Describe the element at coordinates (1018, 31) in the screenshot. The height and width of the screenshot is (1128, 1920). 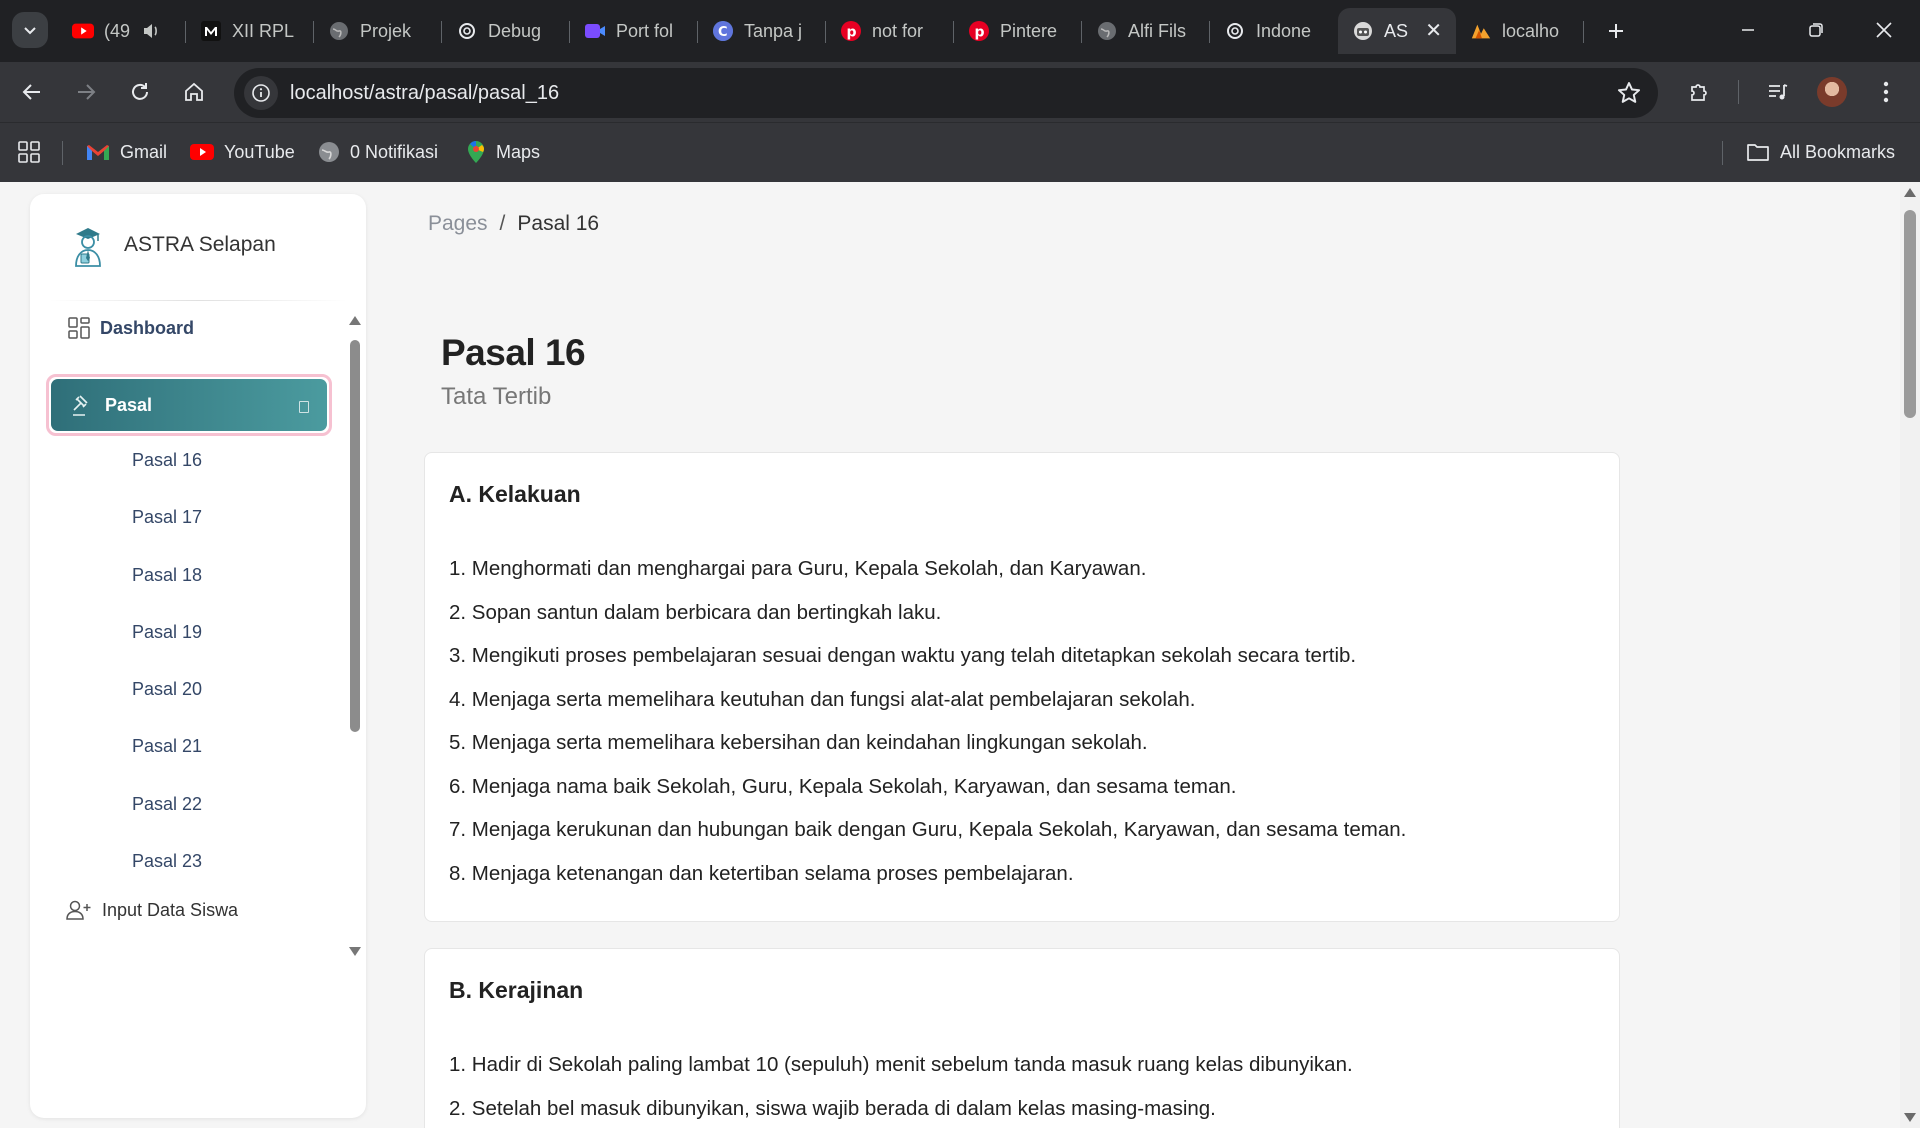
I see `tab-pinterest-2: p Pintere` at that location.